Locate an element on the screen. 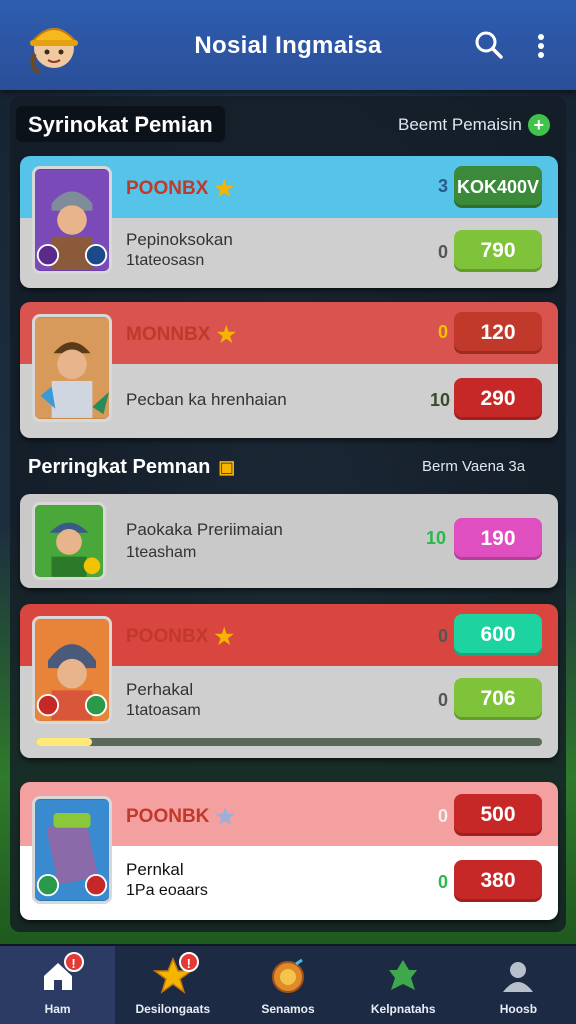 The height and width of the screenshot is (1024, 576). nav-label: Hoosb is located at coordinates (518, 1009).